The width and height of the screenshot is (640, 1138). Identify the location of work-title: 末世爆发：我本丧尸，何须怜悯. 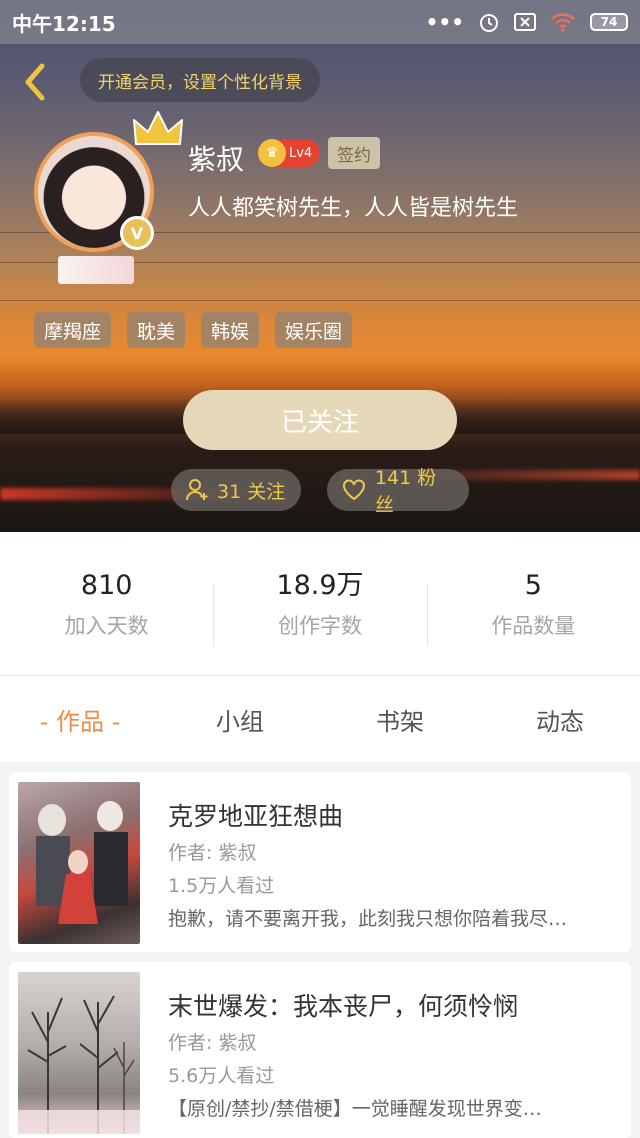
(343, 1006).